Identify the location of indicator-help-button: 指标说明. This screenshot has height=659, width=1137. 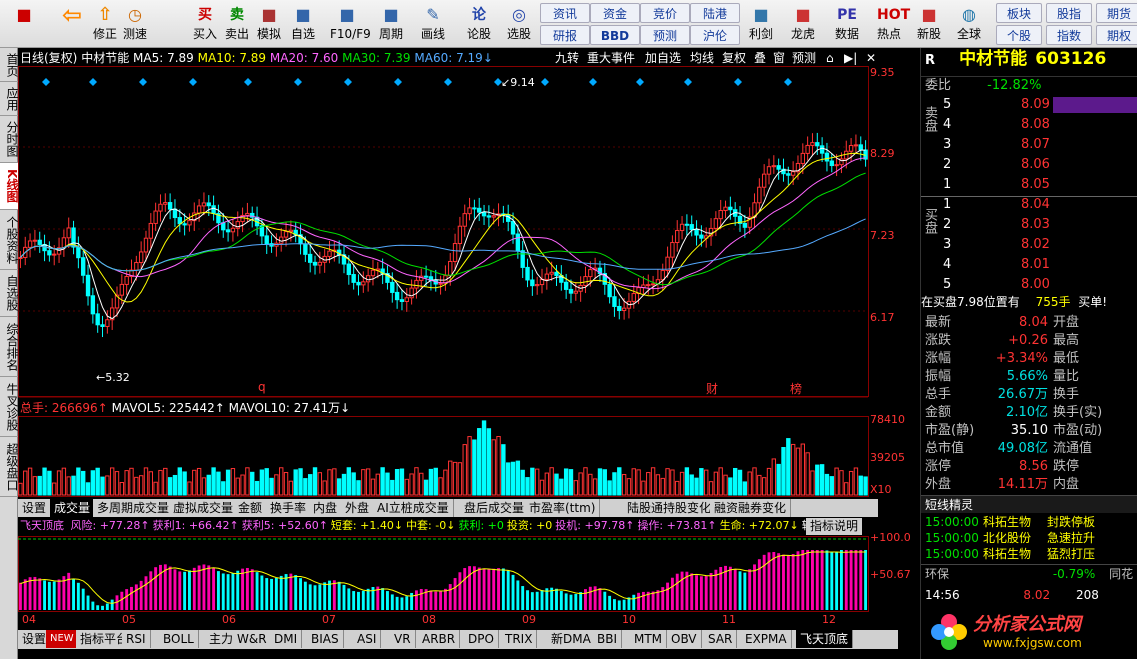
(834, 526).